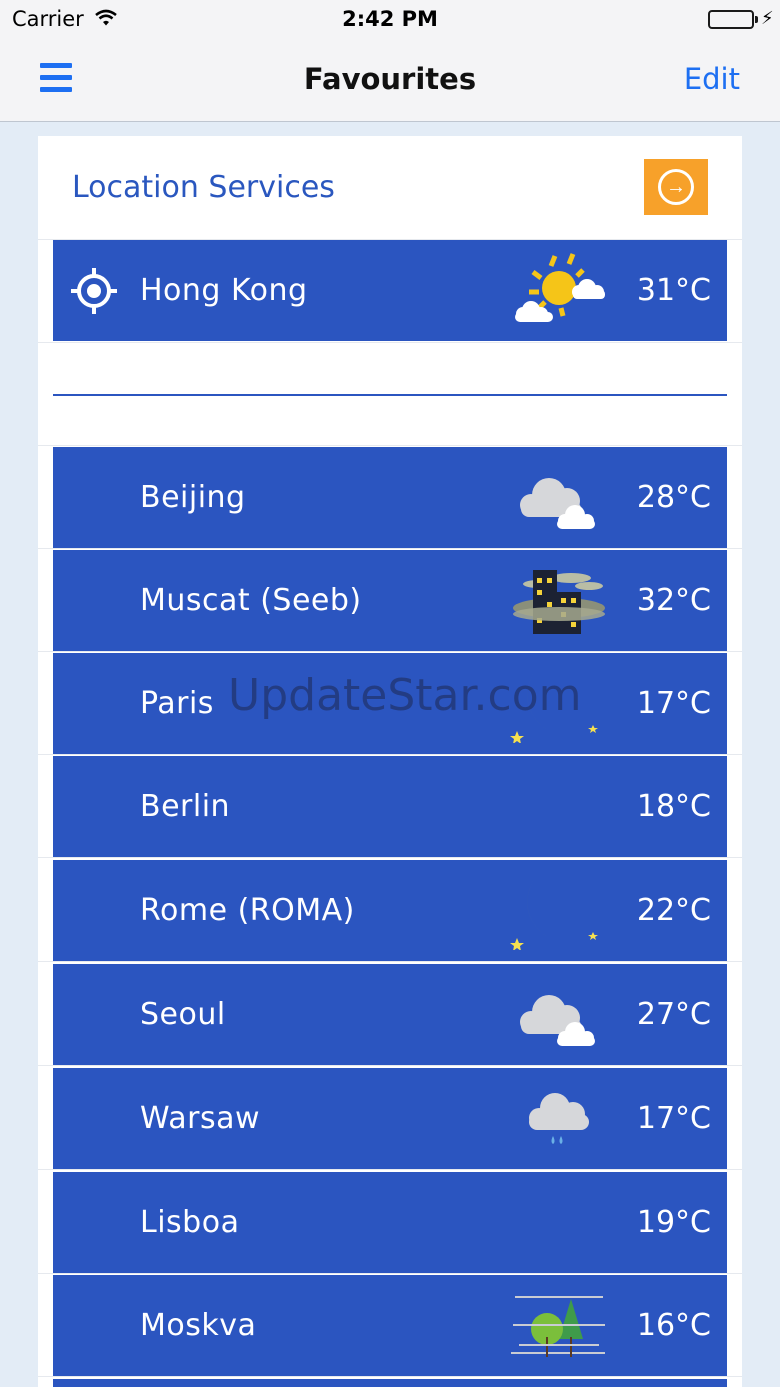 Image resolution: width=780 pixels, height=1387 pixels. I want to click on temperature: 28°C, so click(673, 497).